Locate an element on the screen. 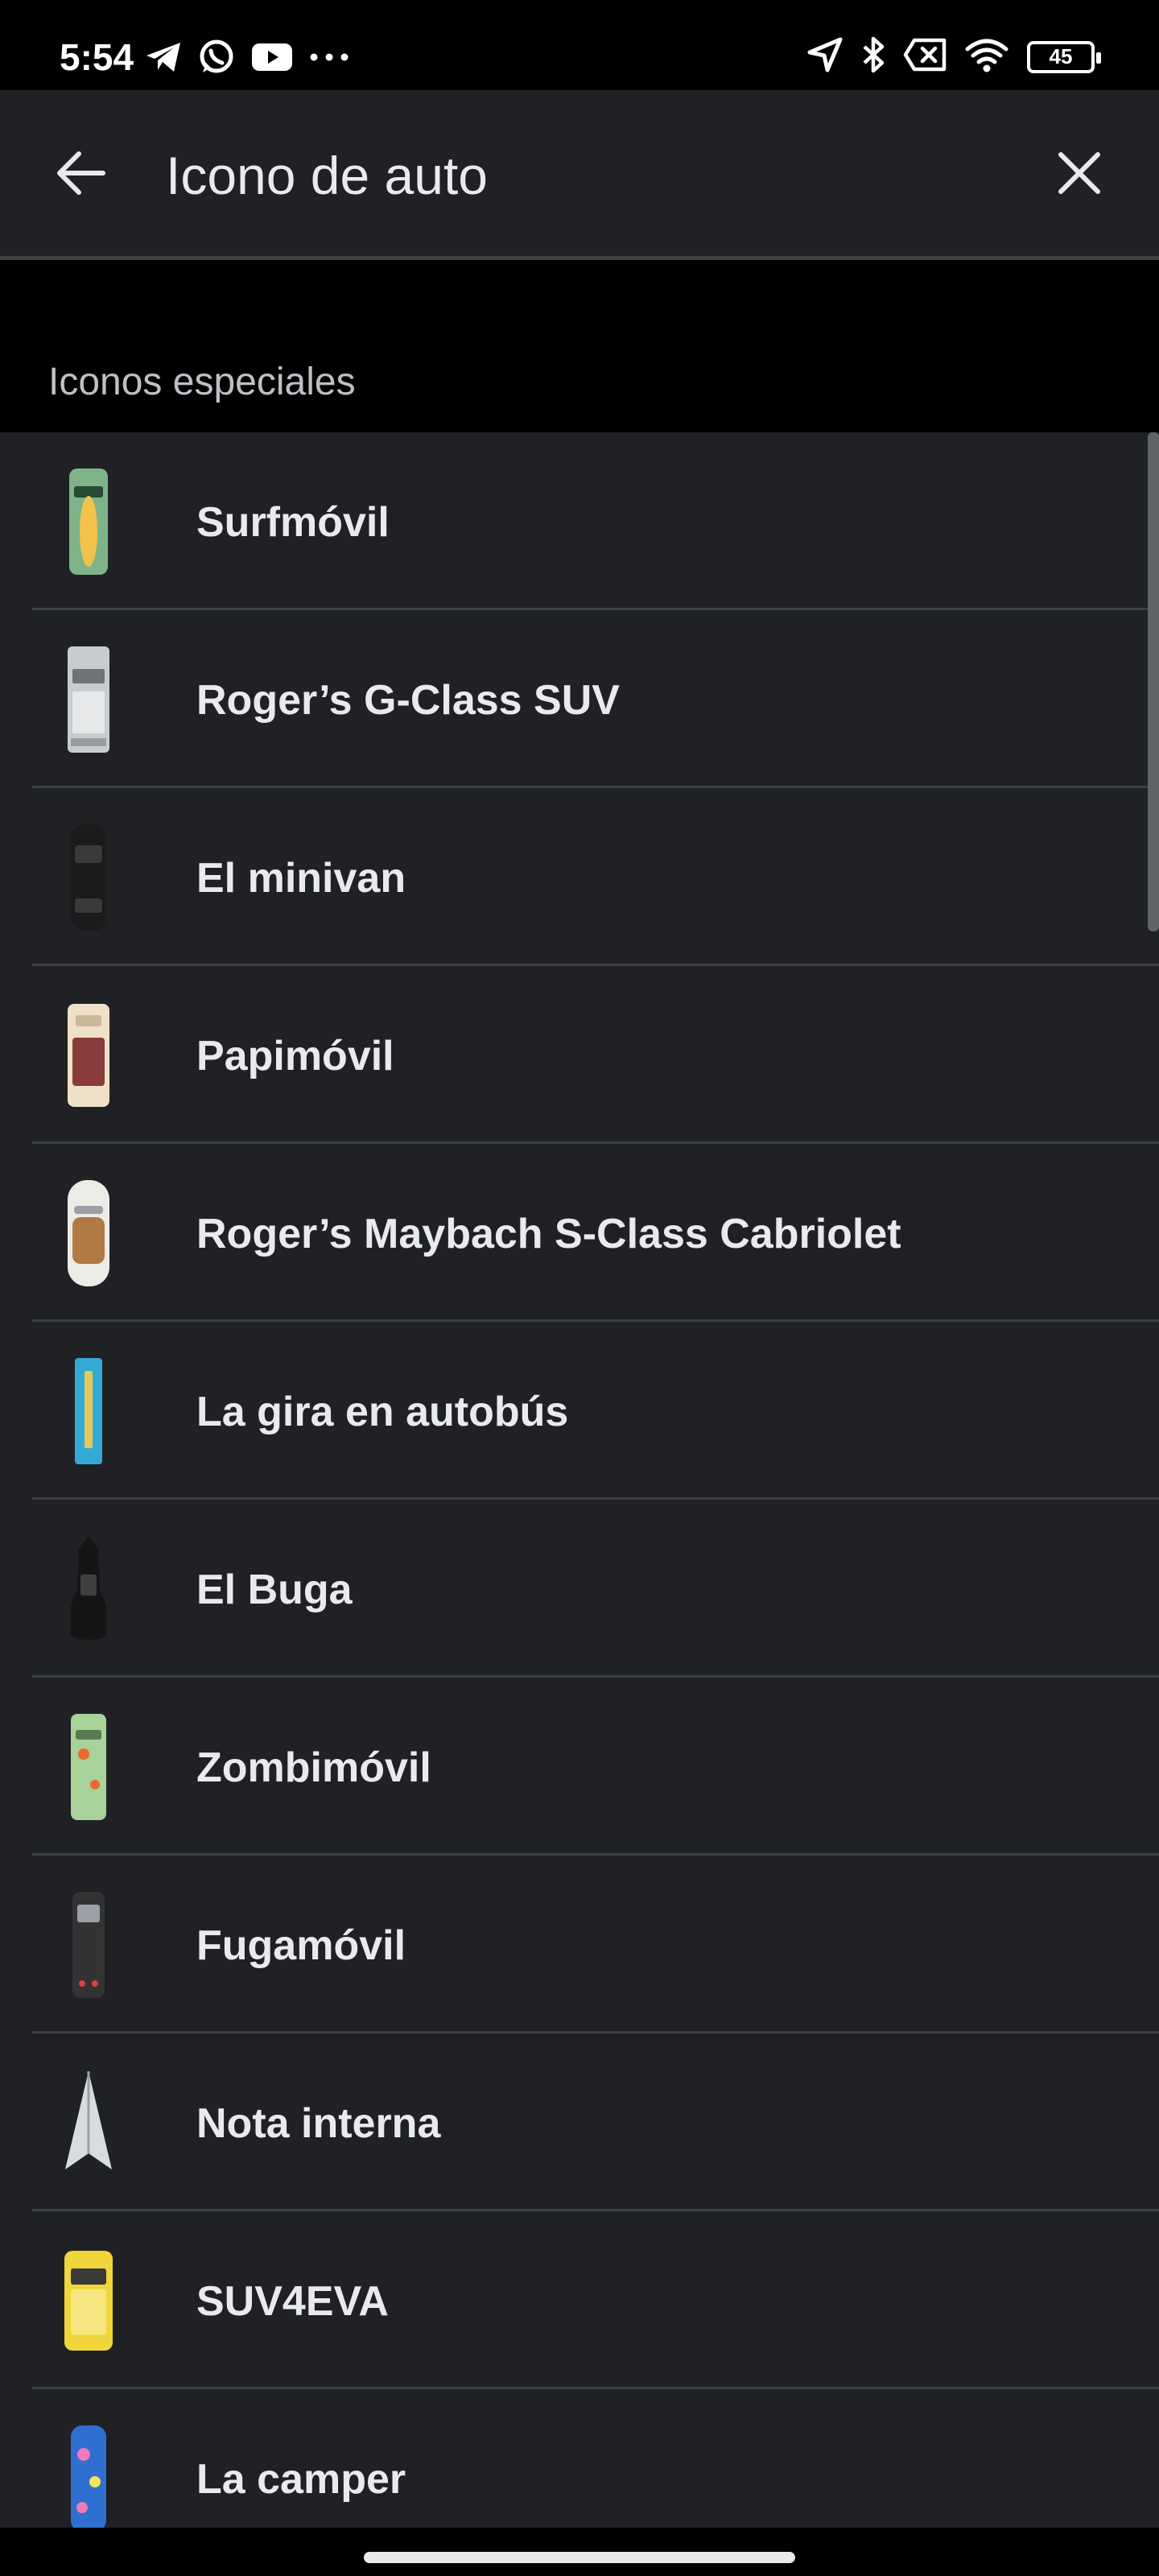 The image size is (1159, 2576). tour-bus-icon is located at coordinates (88, 1411).